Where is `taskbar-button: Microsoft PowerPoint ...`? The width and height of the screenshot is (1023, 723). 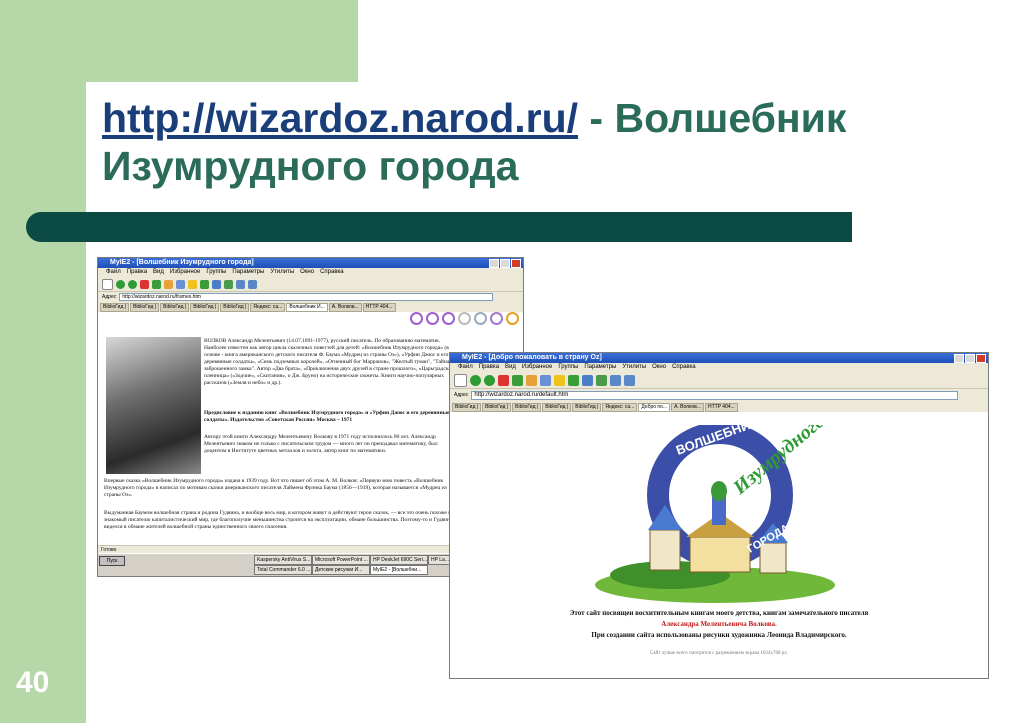 taskbar-button: Microsoft PowerPoint ... is located at coordinates (341, 560).